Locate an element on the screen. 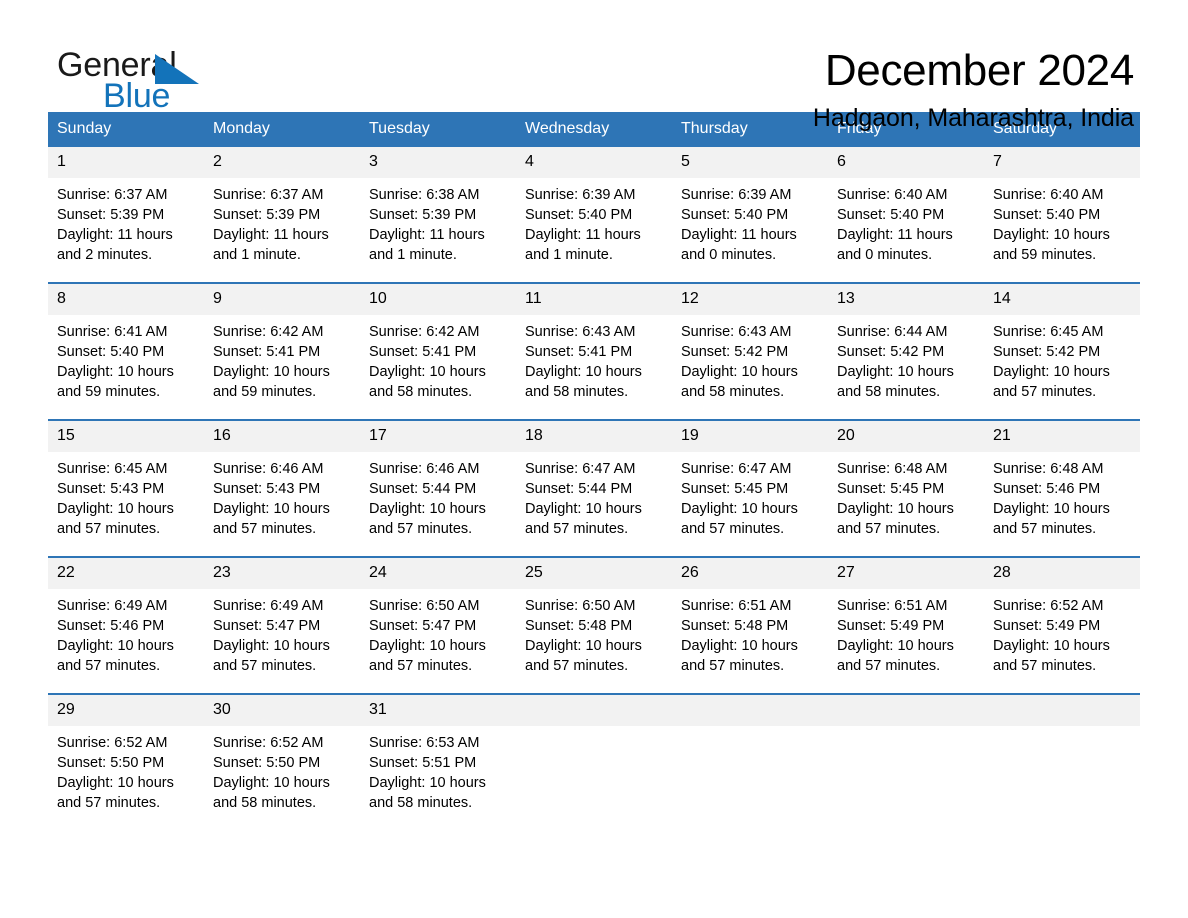  day-number: 14 is located at coordinates (1062, 299).